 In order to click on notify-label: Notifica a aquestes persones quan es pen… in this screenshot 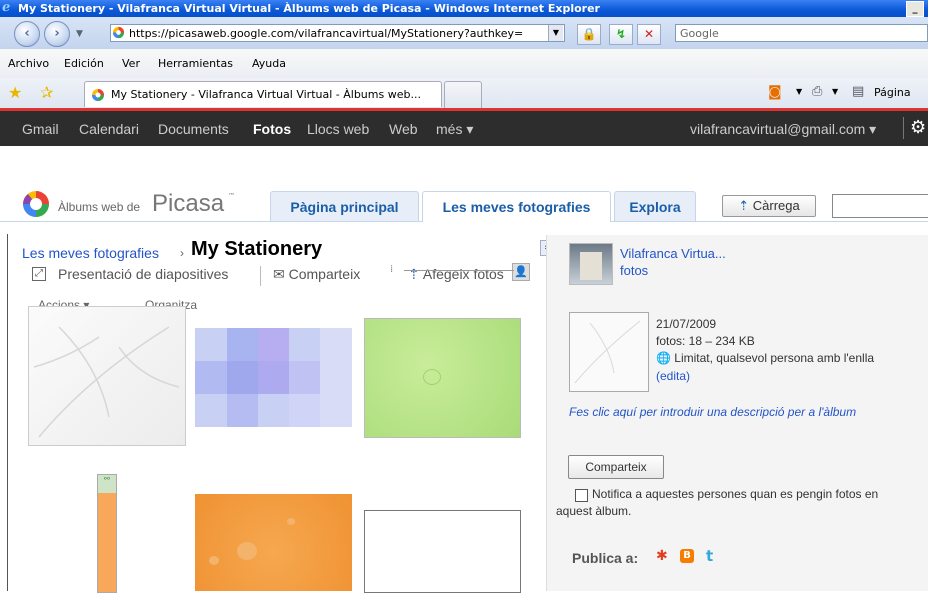, I will do `click(717, 502)`.